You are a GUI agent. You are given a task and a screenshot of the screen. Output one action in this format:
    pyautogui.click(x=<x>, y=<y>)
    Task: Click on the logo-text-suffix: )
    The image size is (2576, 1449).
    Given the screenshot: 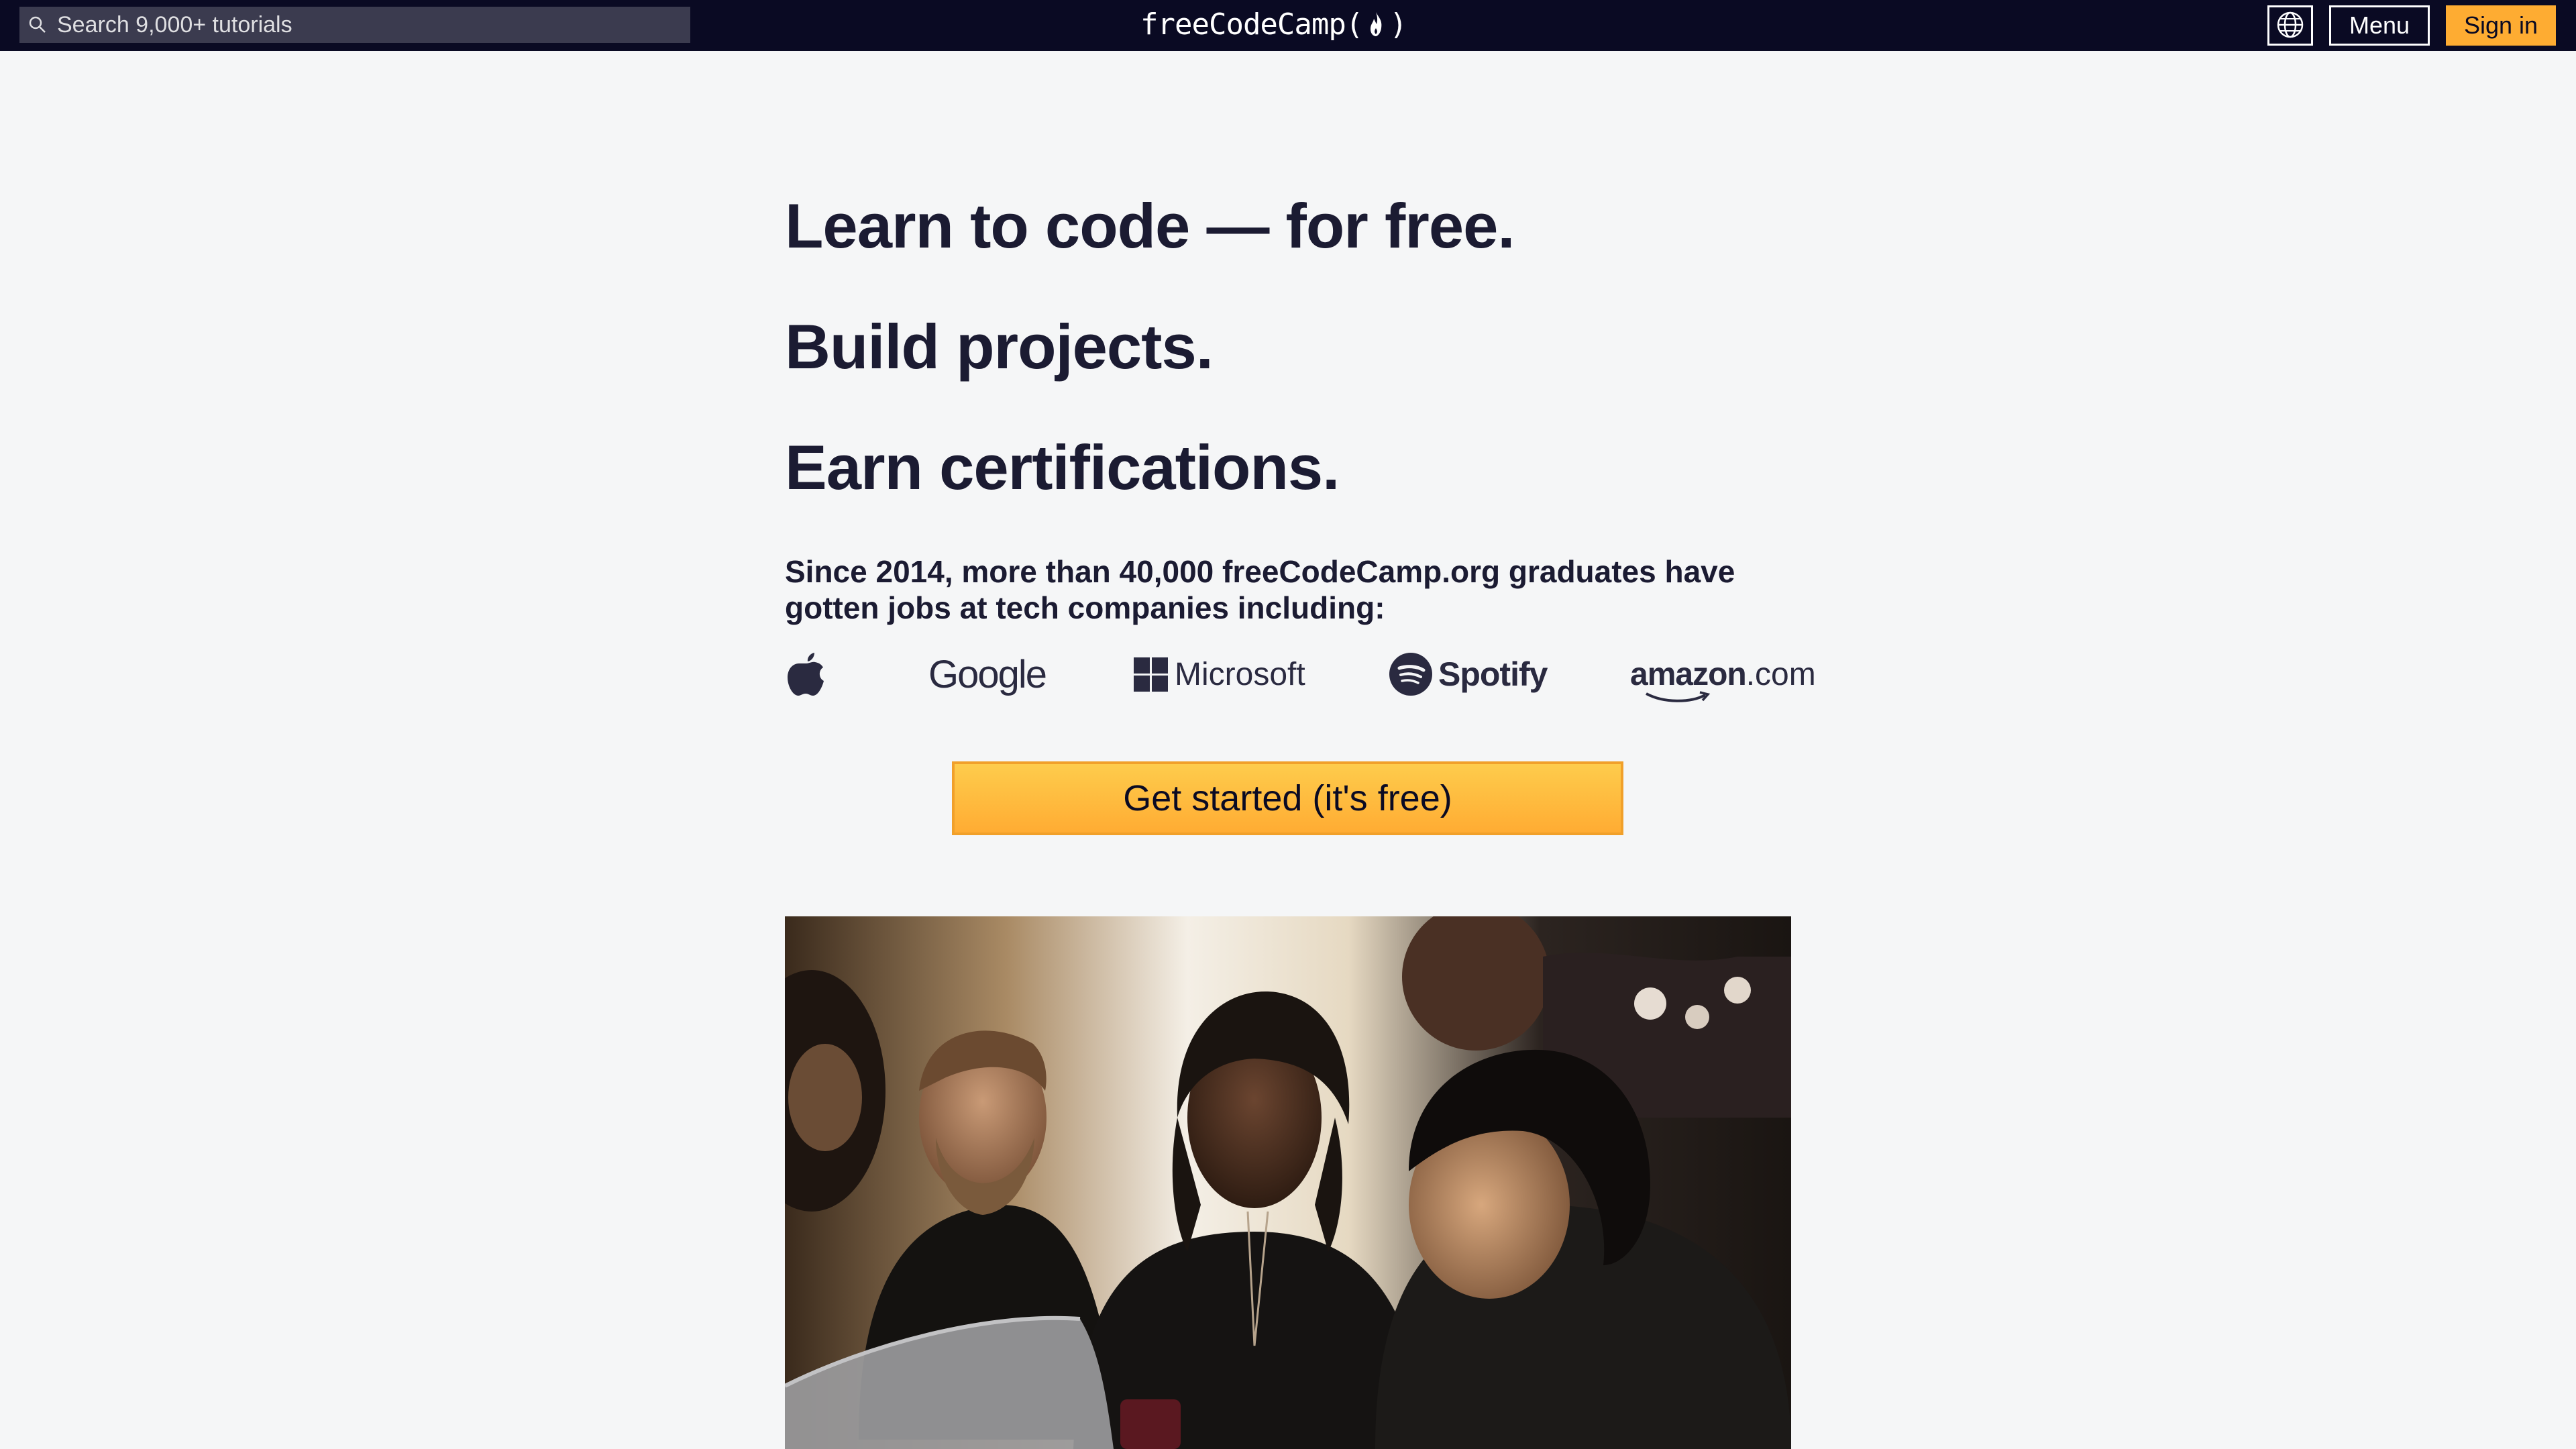 What is the action you would take?
    pyautogui.click(x=1398, y=24)
    